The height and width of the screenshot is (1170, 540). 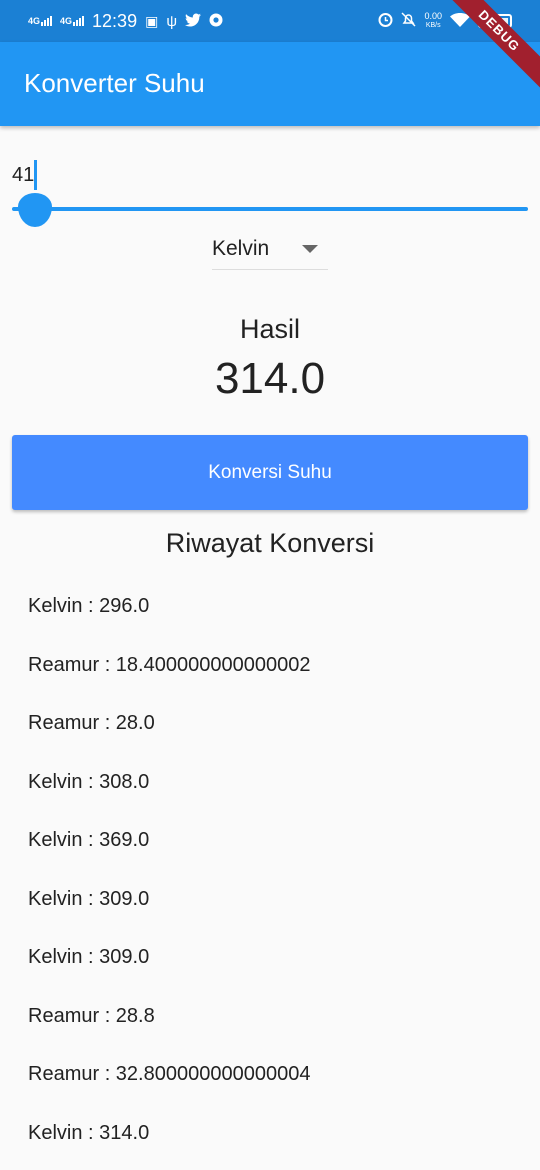 I want to click on history-item: Reamur : 32.800000000000004, so click(x=169, y=1074).